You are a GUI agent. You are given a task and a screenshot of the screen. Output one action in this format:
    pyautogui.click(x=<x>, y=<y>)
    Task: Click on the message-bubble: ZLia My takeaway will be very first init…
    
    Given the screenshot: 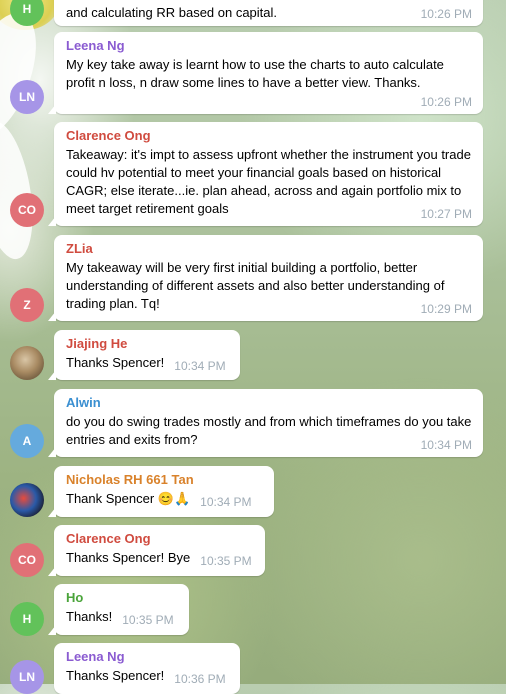 What is the action you would take?
    pyautogui.click(x=265, y=278)
    